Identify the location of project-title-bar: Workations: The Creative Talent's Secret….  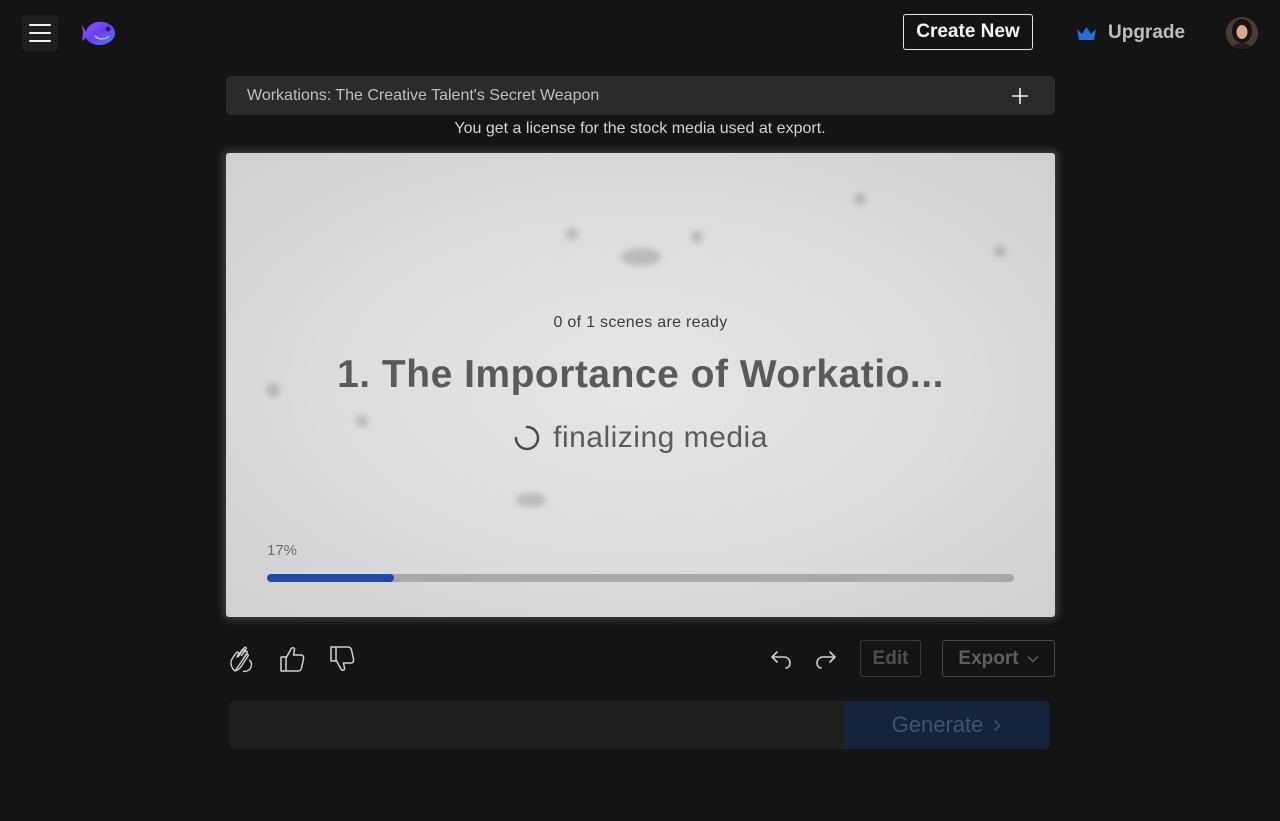
(640, 95).